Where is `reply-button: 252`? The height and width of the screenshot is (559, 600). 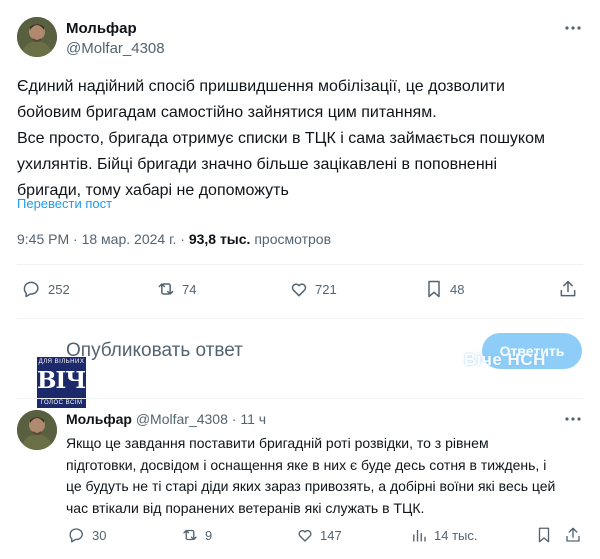 reply-button: 252 is located at coordinates (46, 289).